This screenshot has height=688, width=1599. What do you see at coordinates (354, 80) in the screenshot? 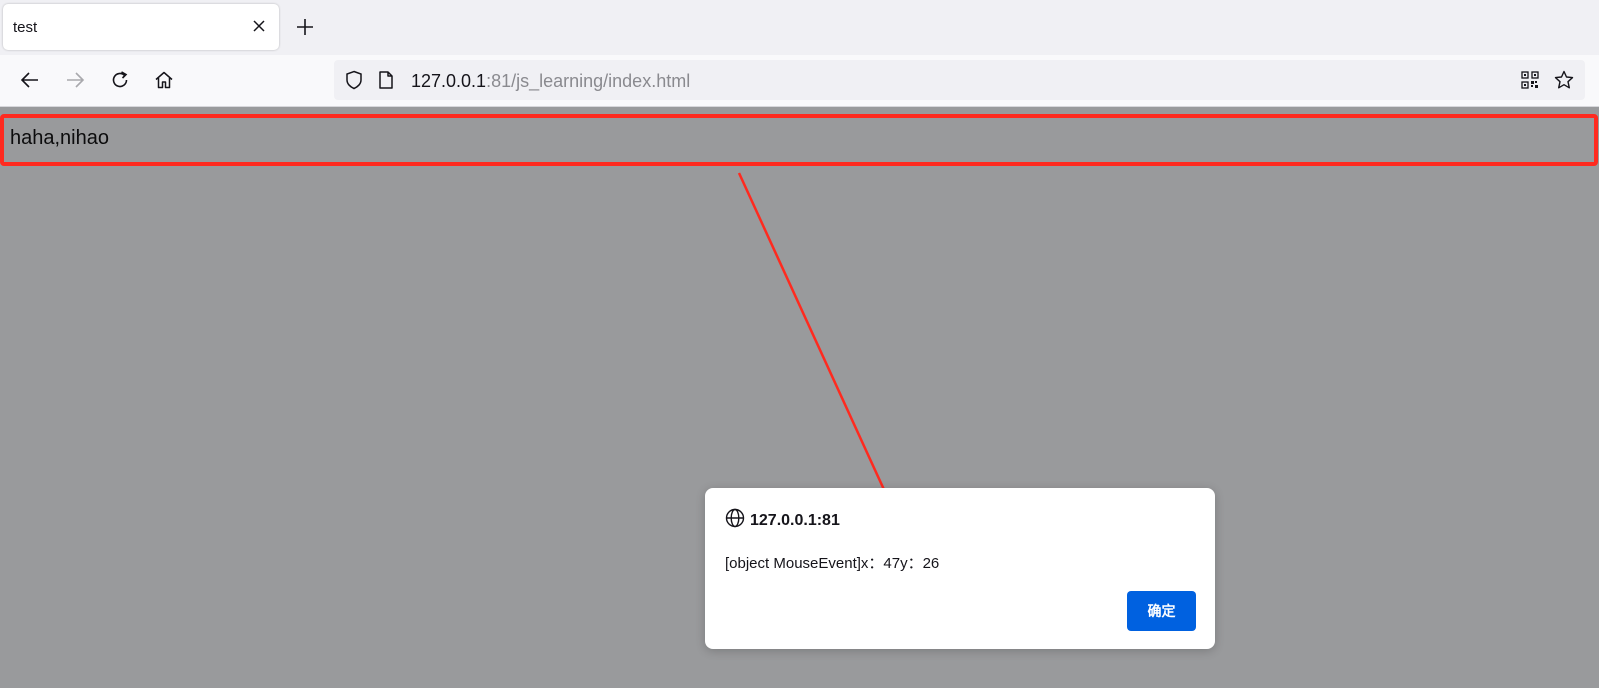
I see `shield-icon` at bounding box center [354, 80].